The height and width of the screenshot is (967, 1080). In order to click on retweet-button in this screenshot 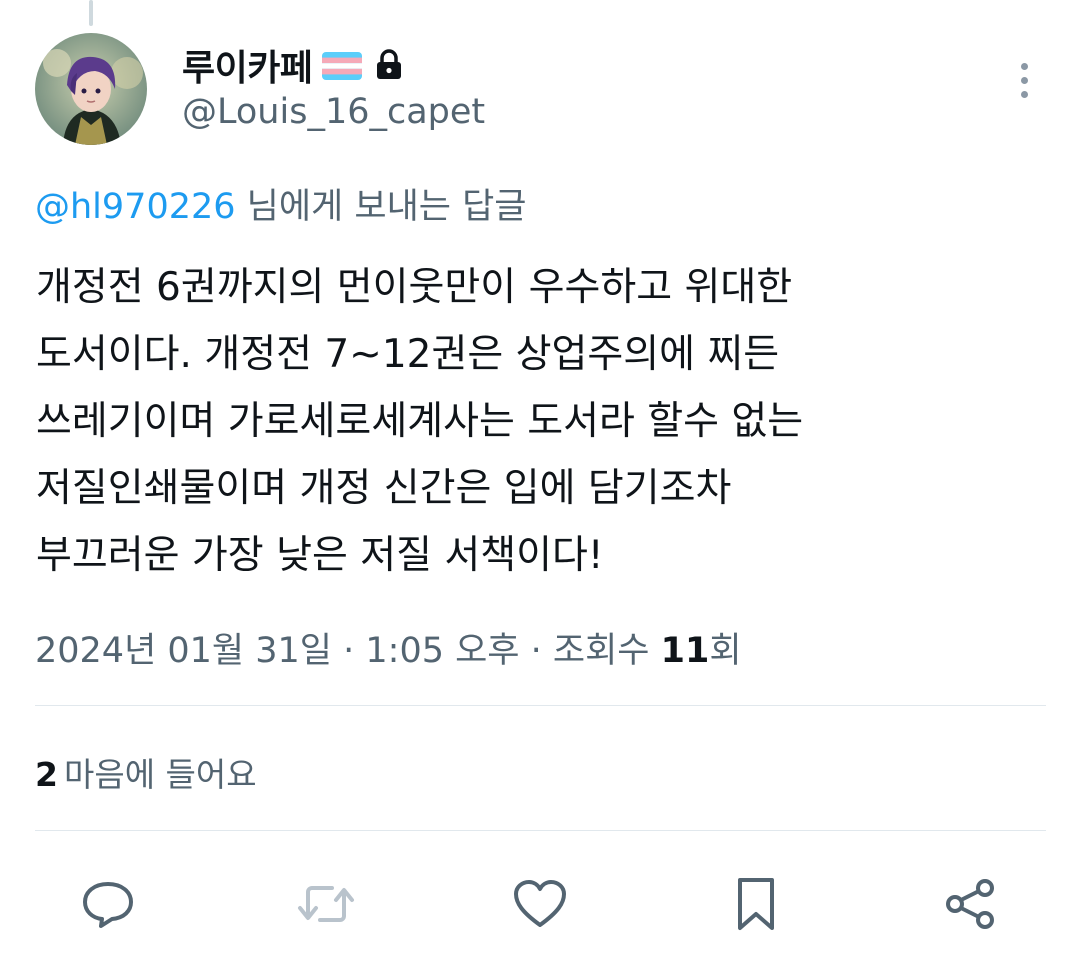, I will do `click(326, 904)`.